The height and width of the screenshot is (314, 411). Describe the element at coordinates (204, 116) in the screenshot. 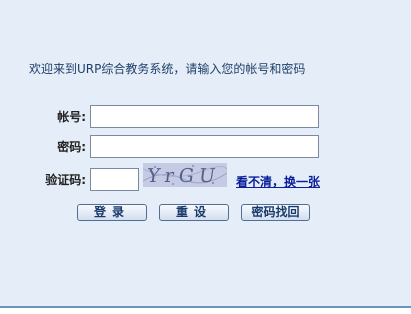

I see `account-input` at that location.